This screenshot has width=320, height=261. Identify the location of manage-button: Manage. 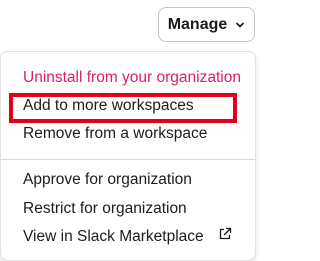
(206, 24).